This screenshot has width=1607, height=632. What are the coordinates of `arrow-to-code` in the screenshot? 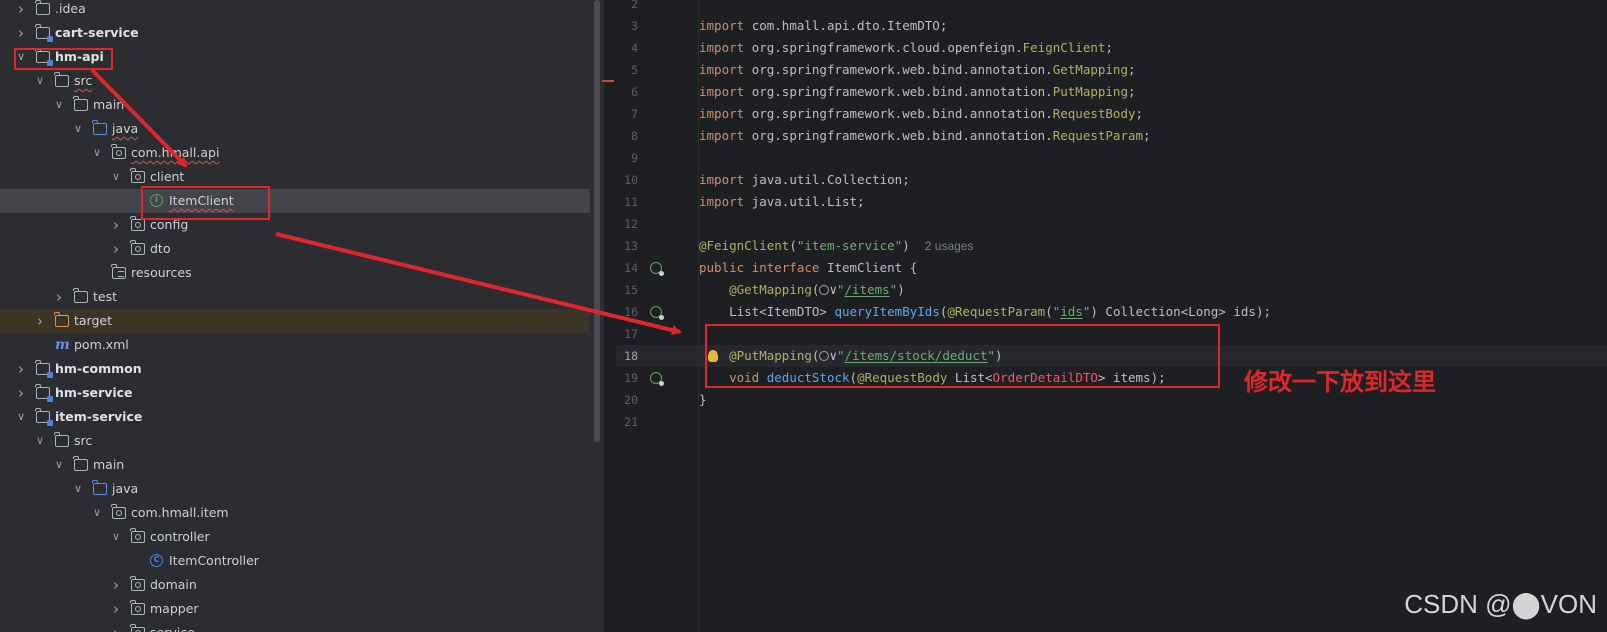 It's located at (478, 283).